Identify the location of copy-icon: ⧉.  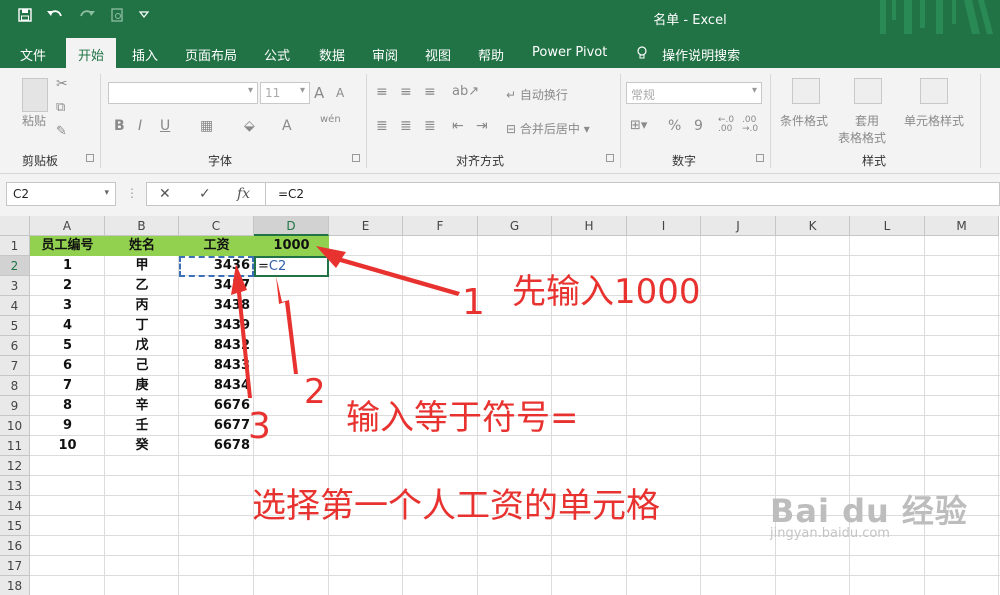
(60, 107).